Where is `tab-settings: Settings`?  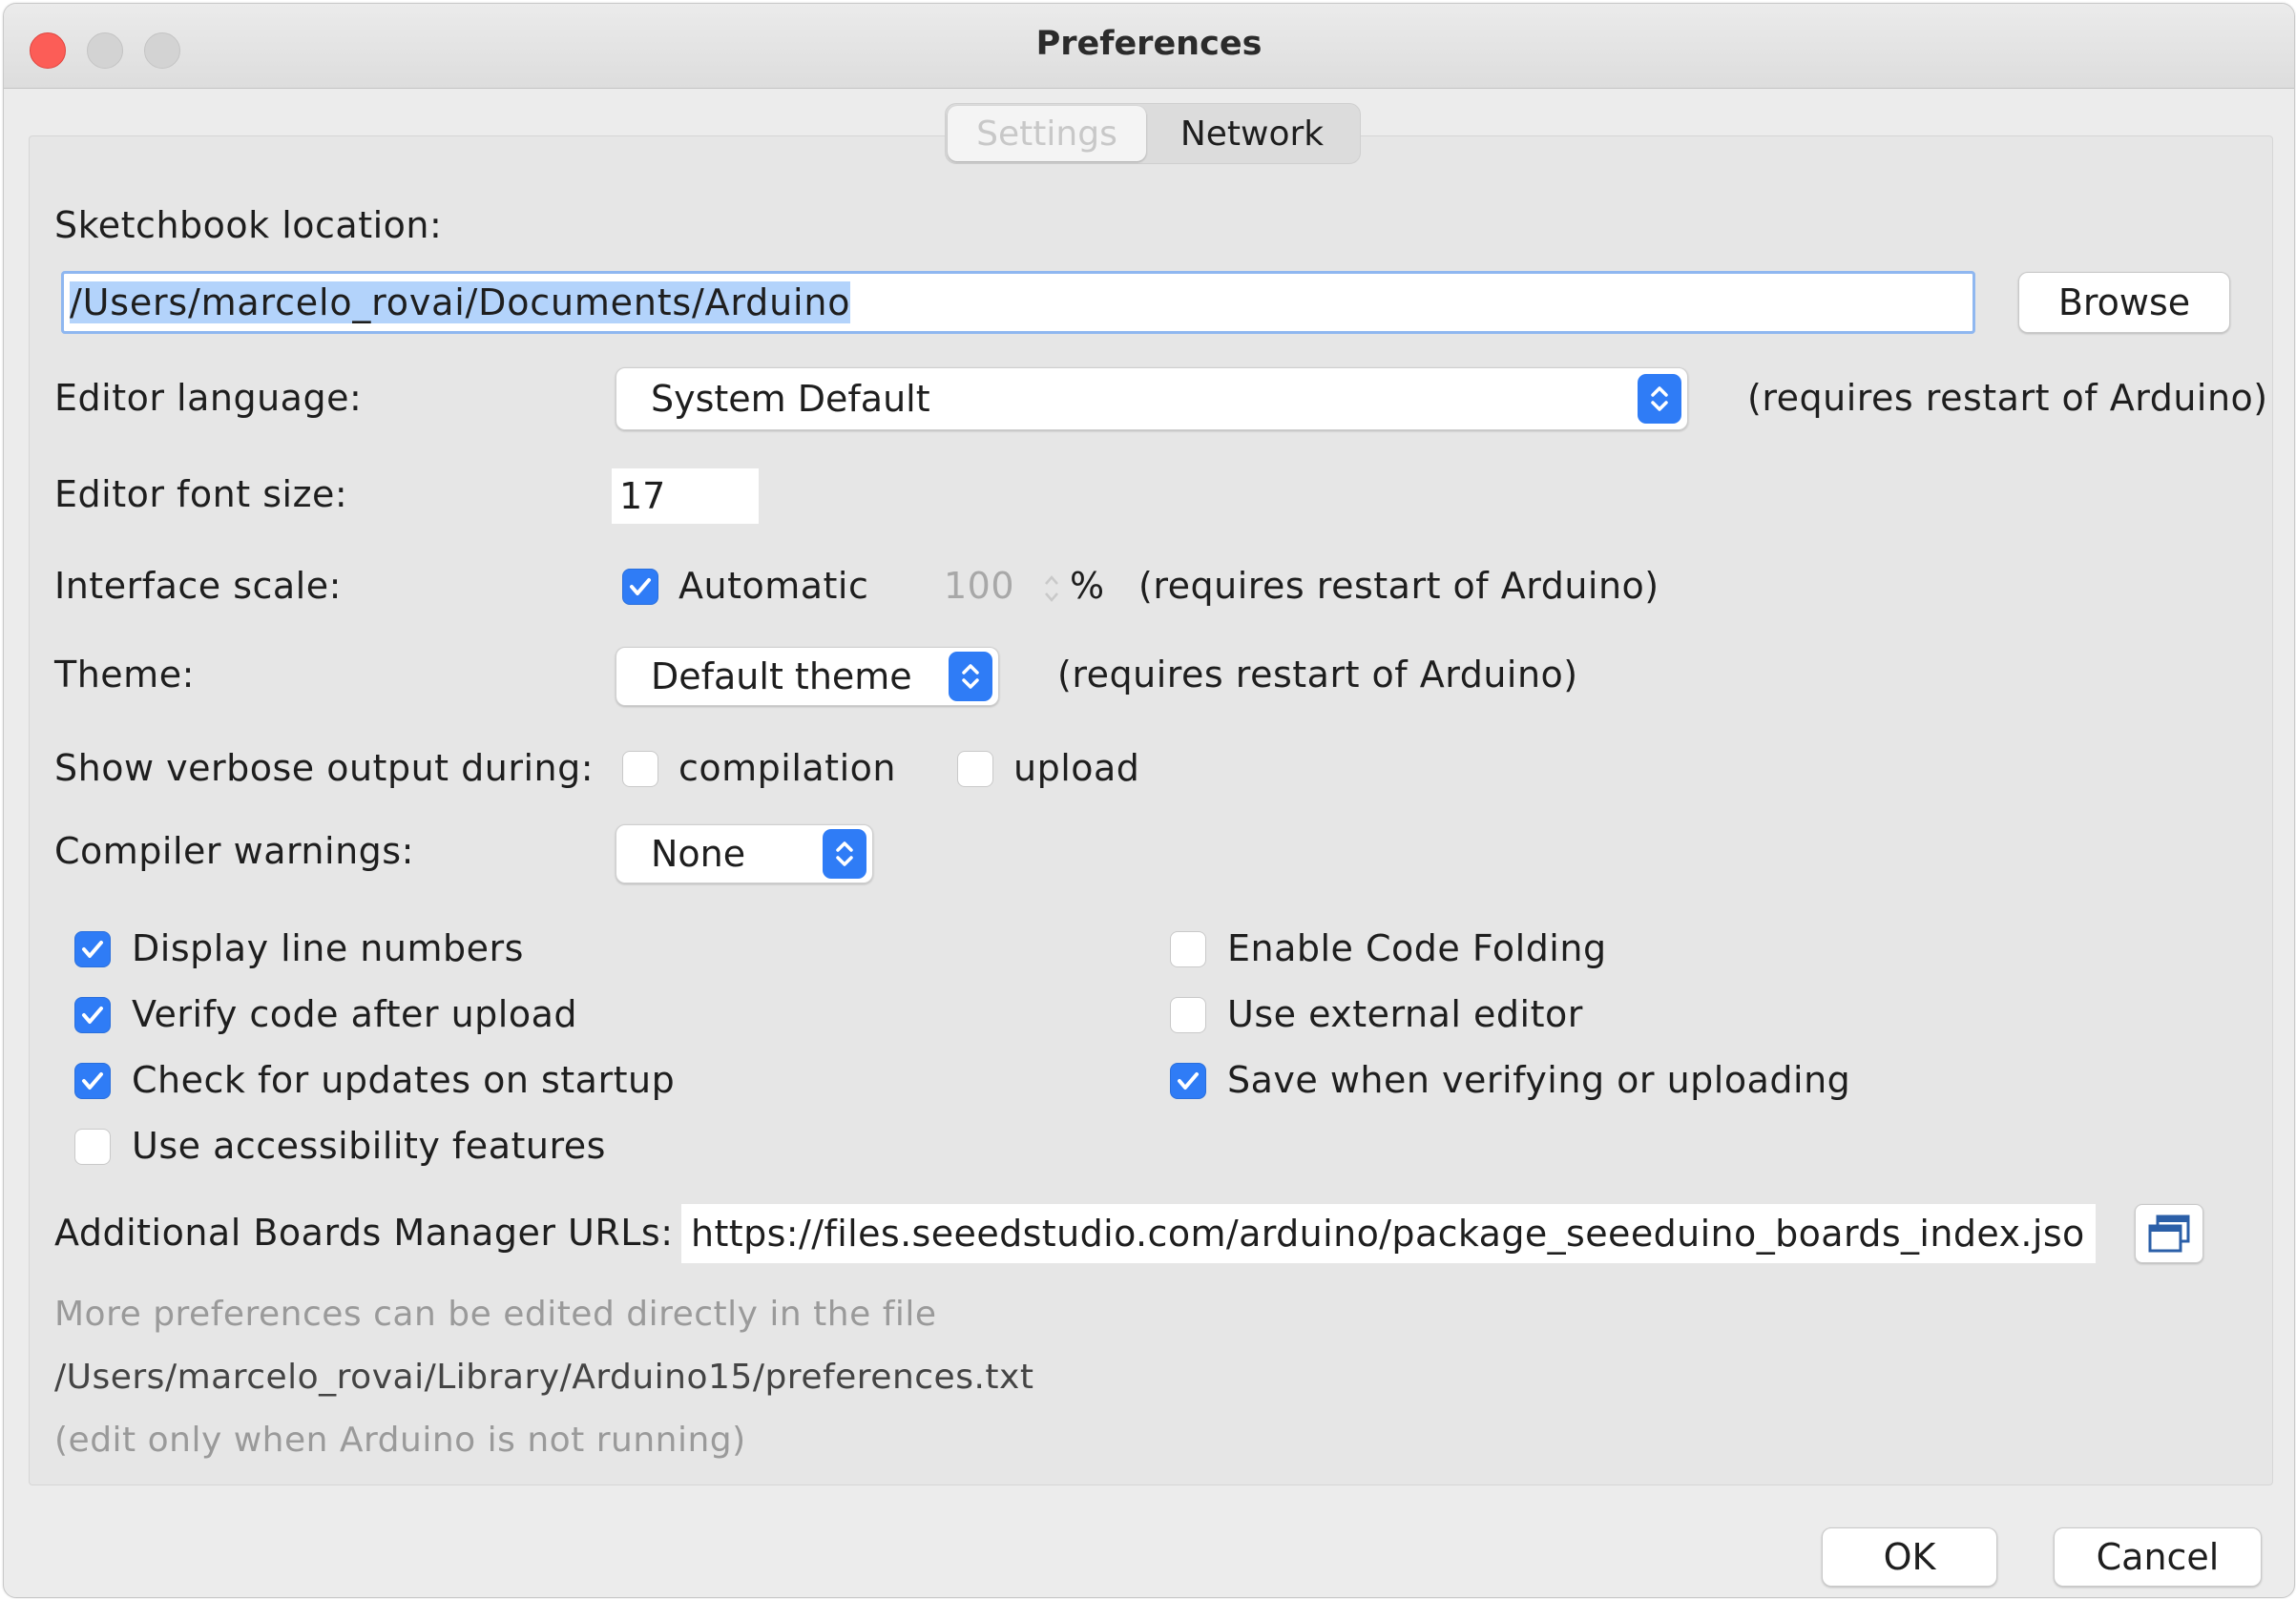 tab-settings: Settings is located at coordinates (1047, 134).